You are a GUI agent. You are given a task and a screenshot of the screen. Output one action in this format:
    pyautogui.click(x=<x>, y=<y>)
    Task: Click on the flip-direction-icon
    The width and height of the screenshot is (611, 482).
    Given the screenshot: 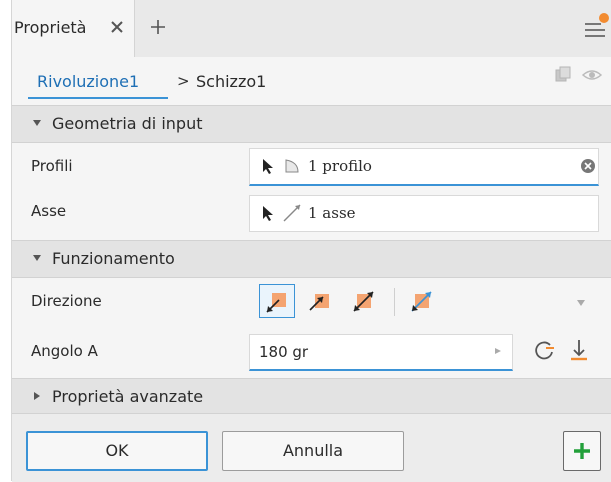 What is the action you would take?
    pyautogui.click(x=544, y=350)
    